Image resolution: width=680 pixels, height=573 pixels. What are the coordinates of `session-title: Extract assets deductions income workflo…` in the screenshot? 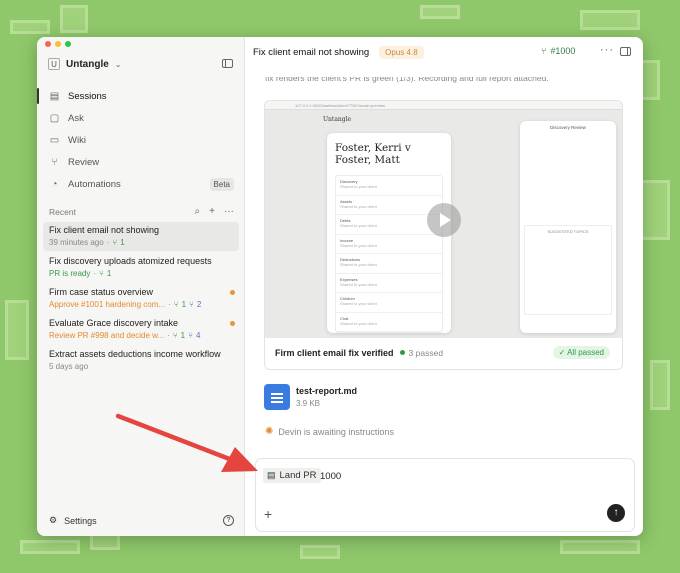 It's located at (135, 354).